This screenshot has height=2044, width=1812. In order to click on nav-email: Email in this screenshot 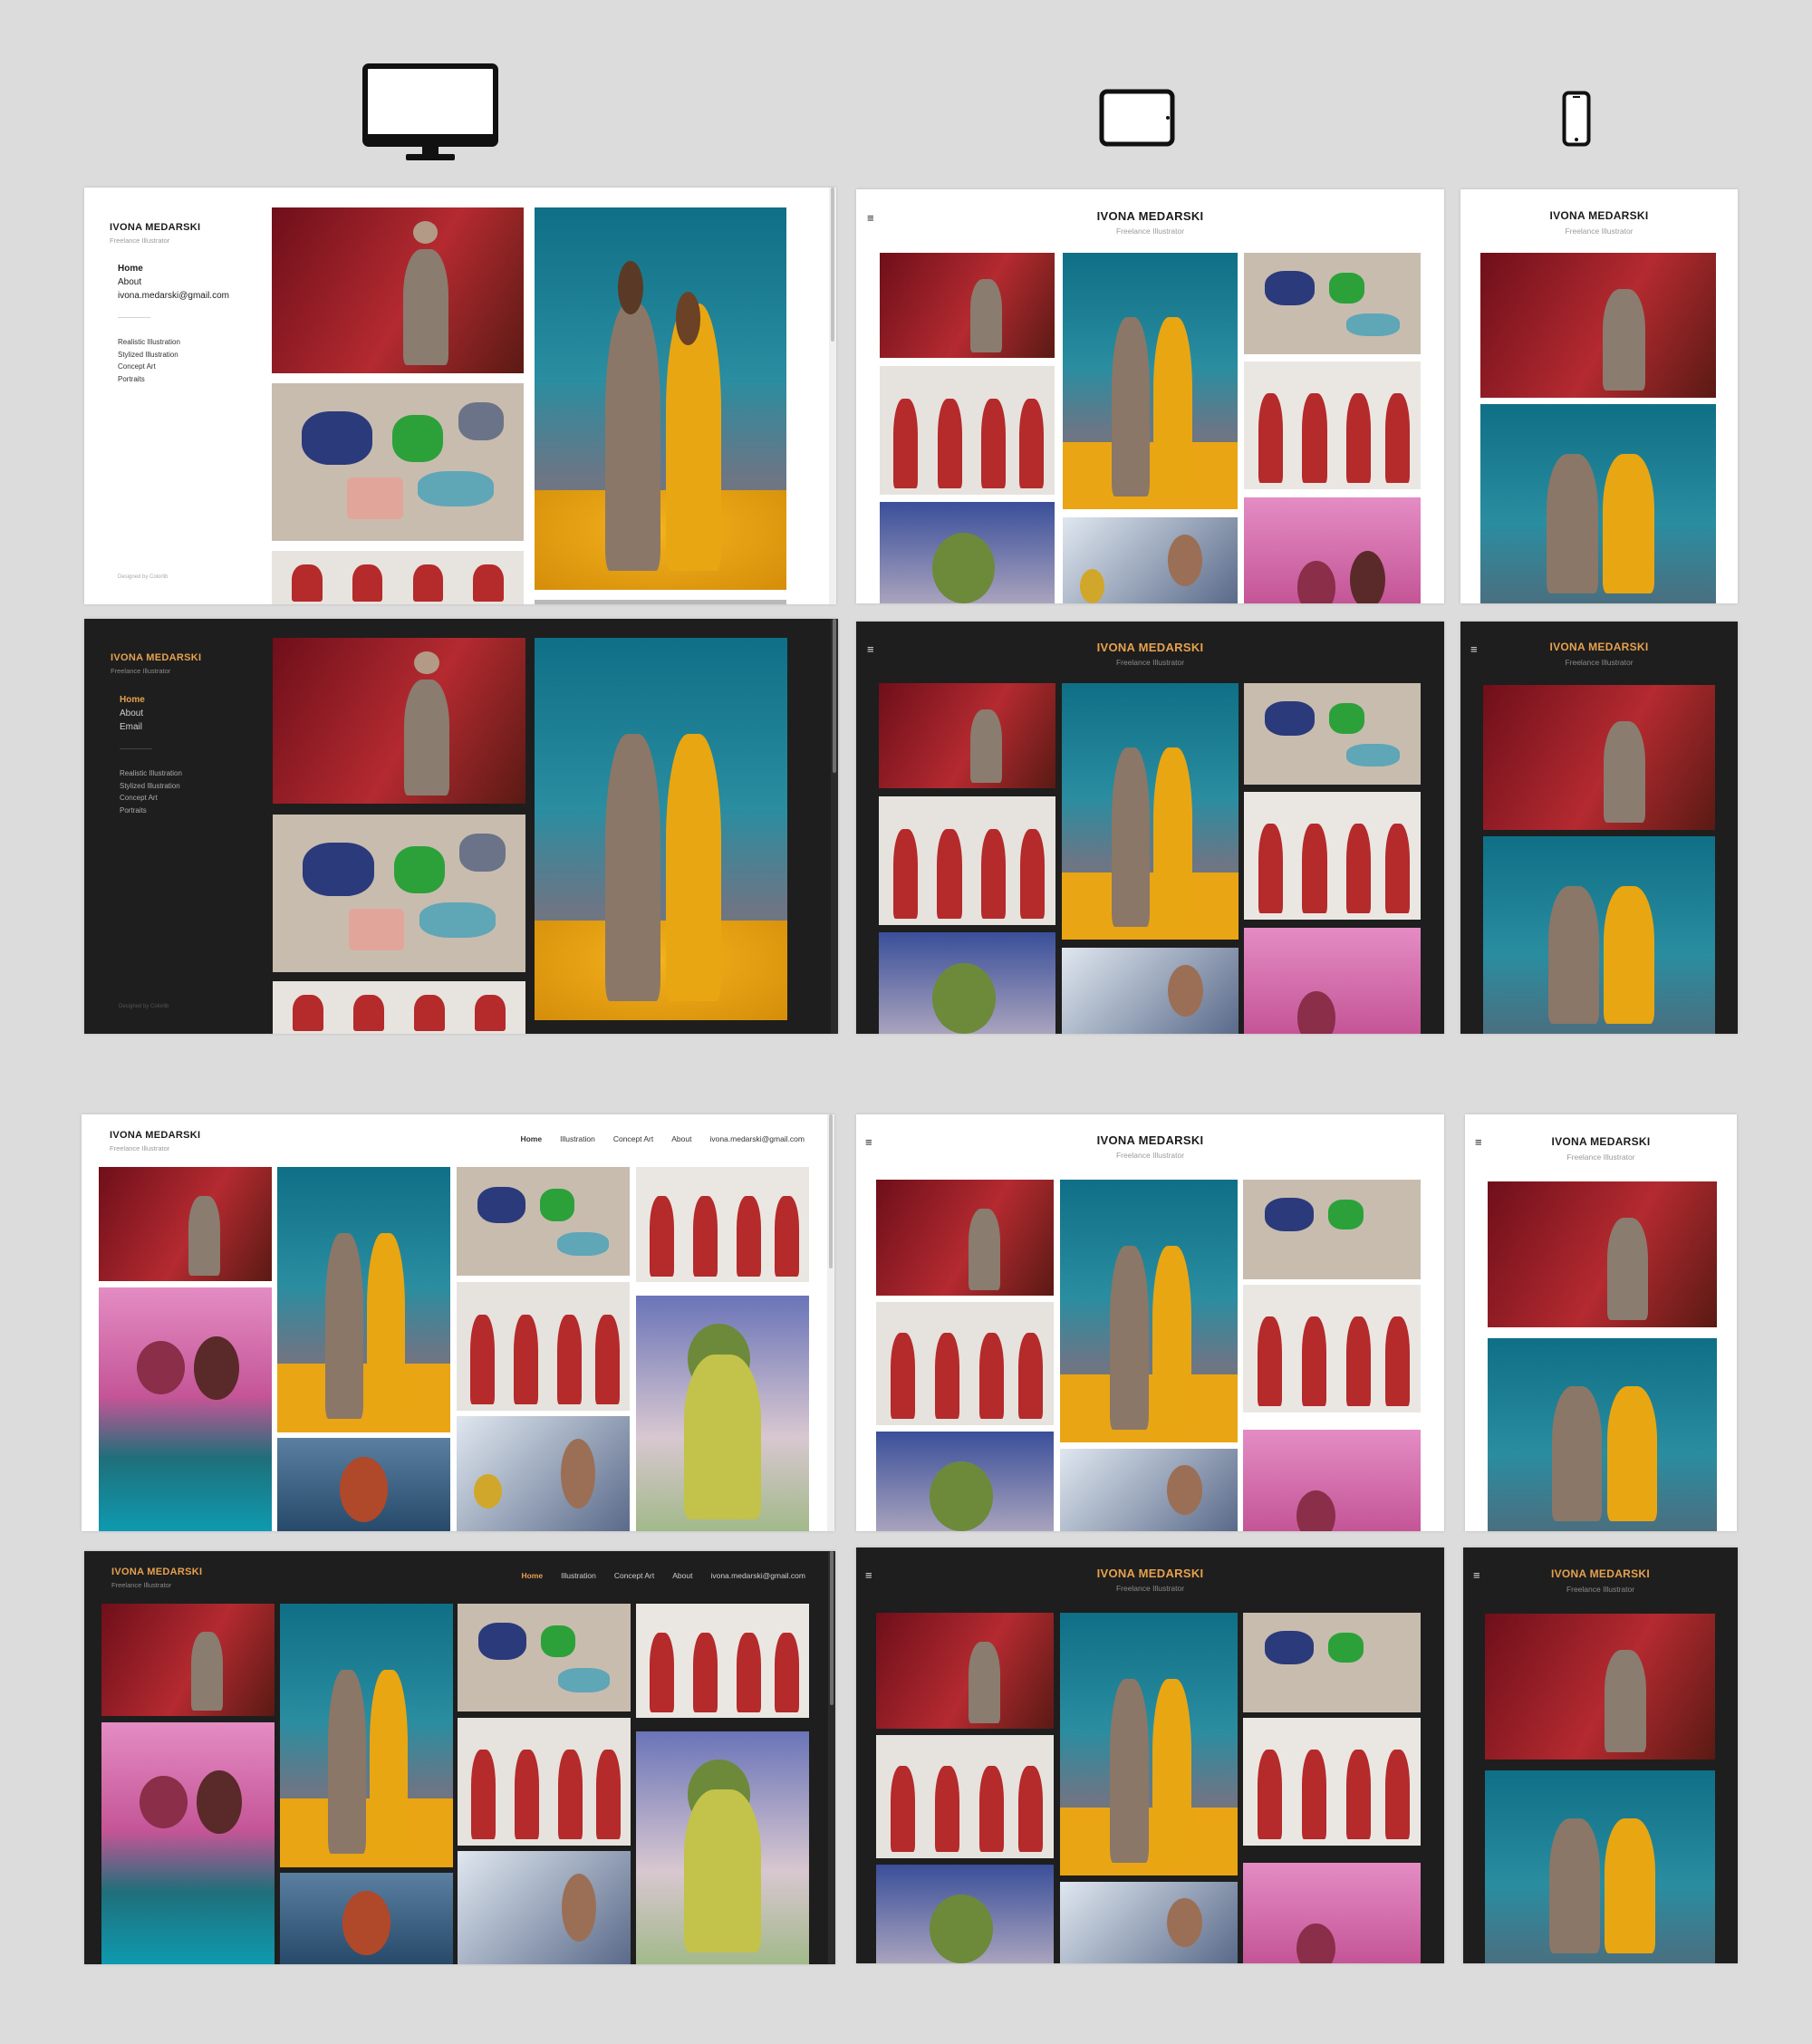, I will do `click(133, 727)`.